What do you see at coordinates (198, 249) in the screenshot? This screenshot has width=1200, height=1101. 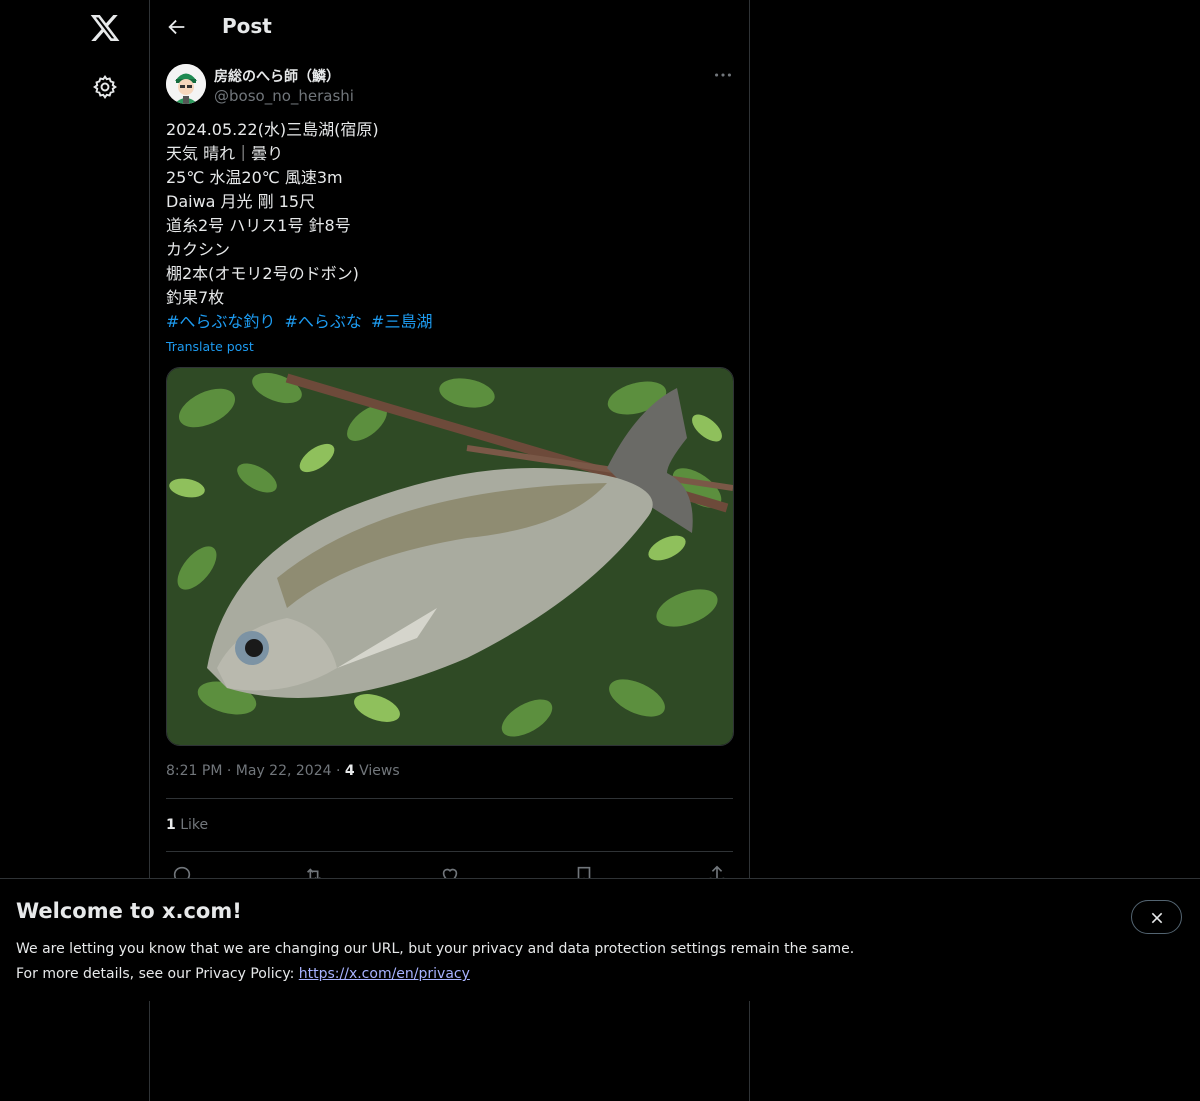 I see `tweet-line: カクシン` at bounding box center [198, 249].